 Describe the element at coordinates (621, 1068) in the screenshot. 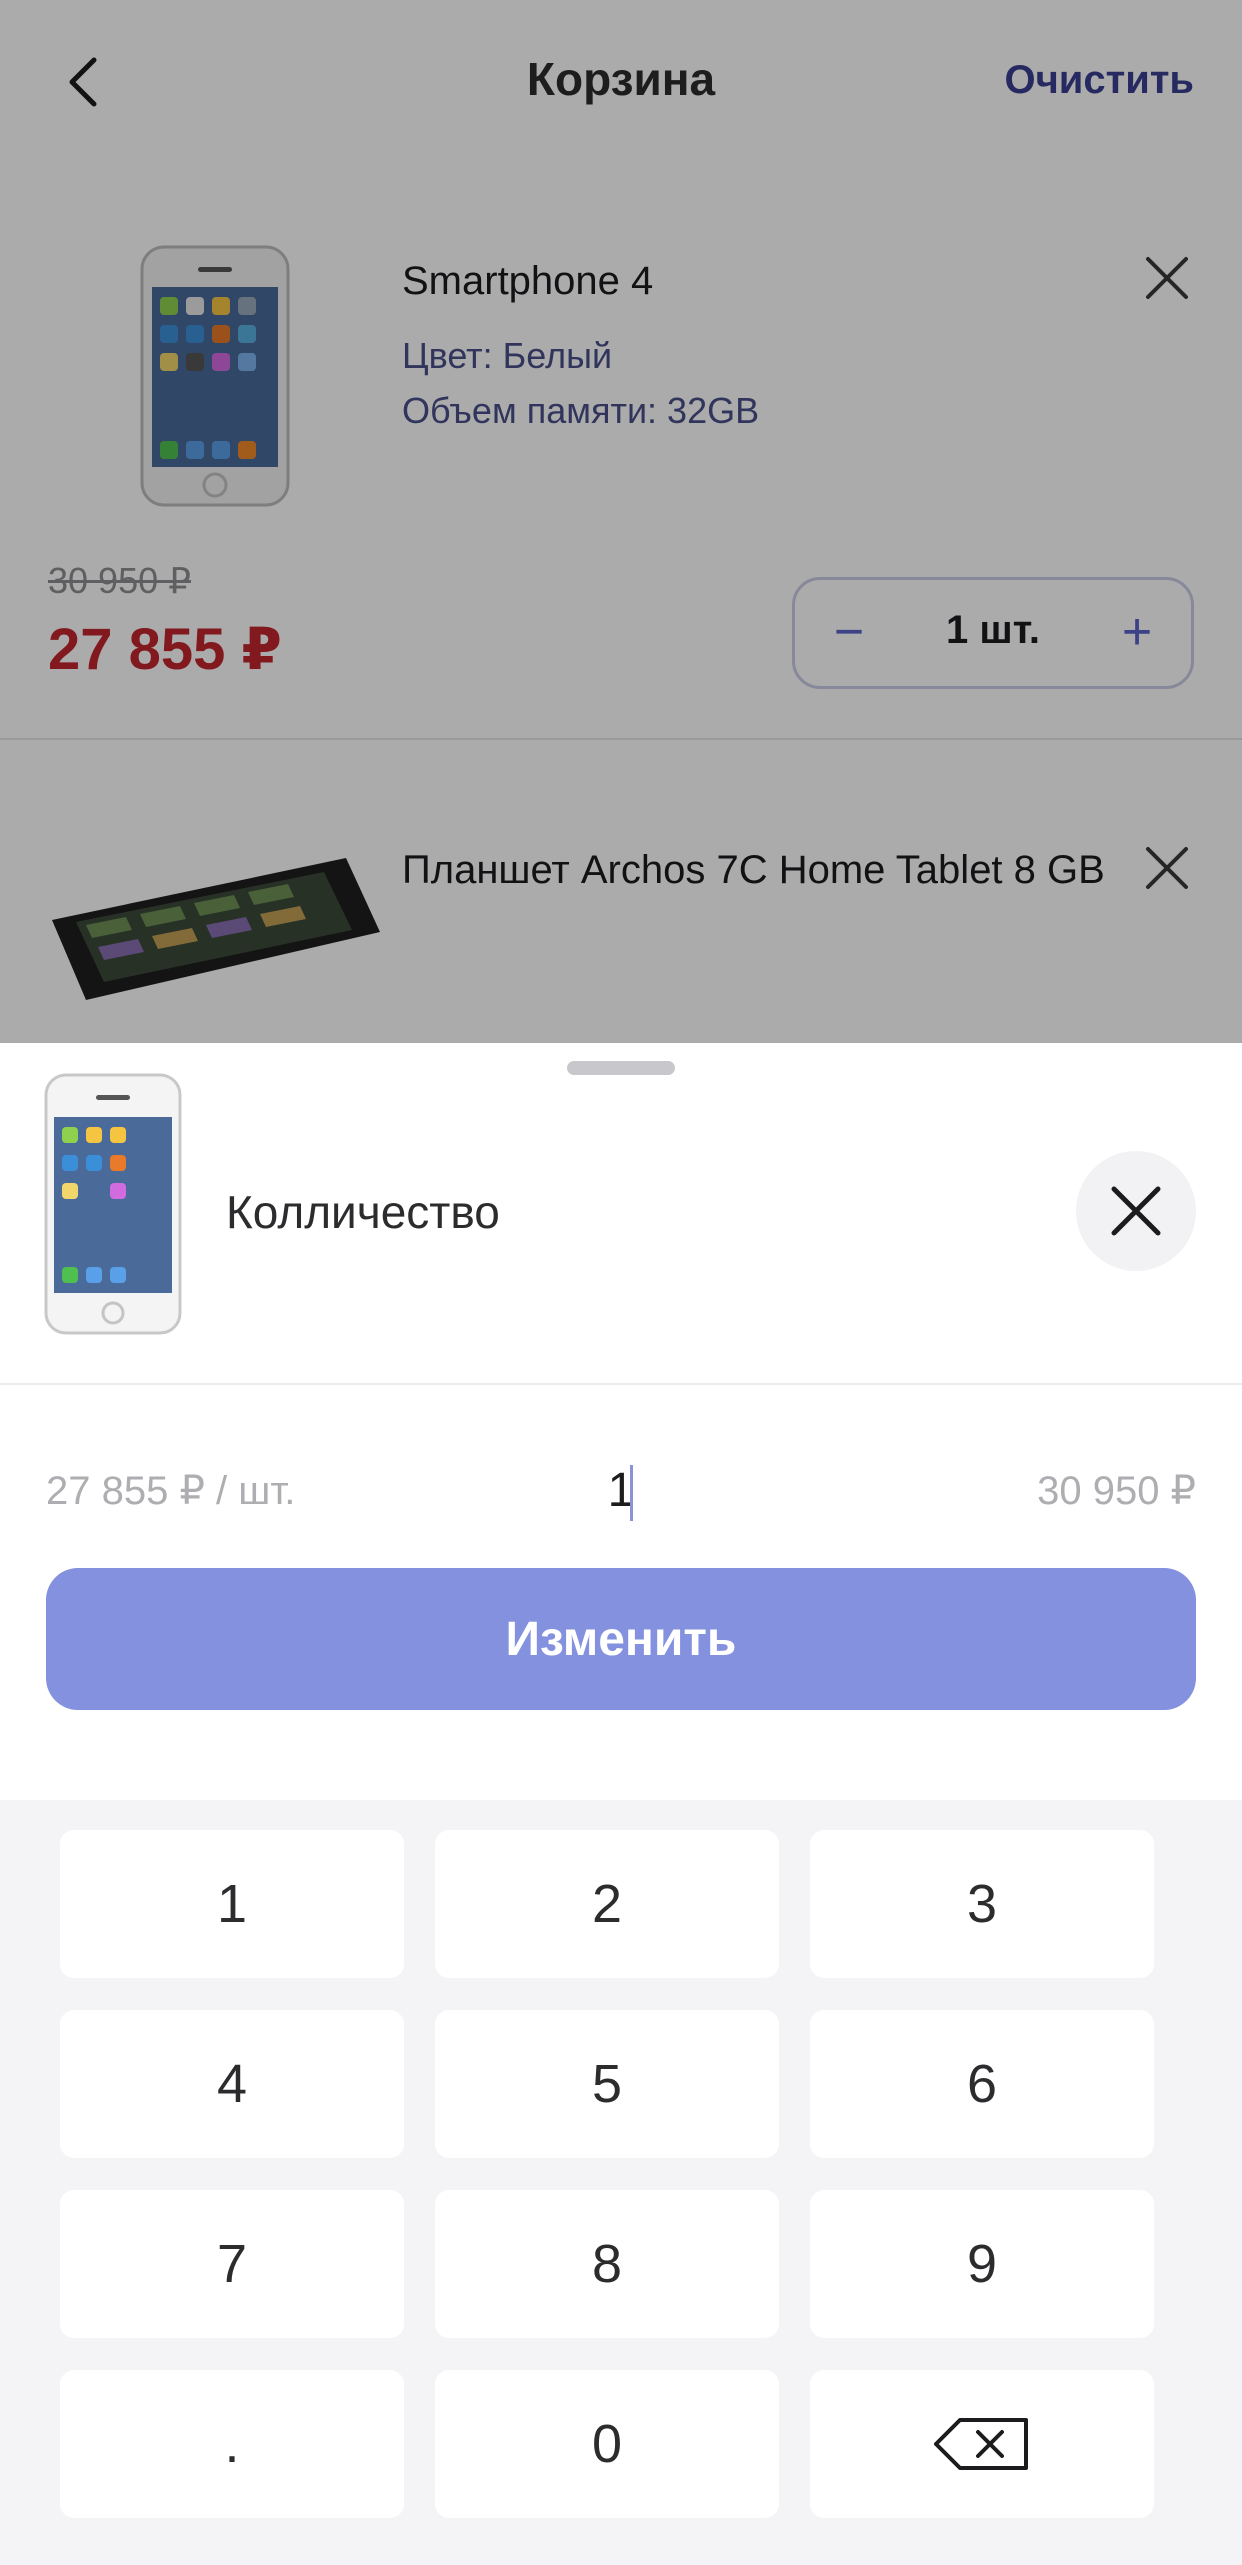

I see `sheet-drag-handle` at that location.